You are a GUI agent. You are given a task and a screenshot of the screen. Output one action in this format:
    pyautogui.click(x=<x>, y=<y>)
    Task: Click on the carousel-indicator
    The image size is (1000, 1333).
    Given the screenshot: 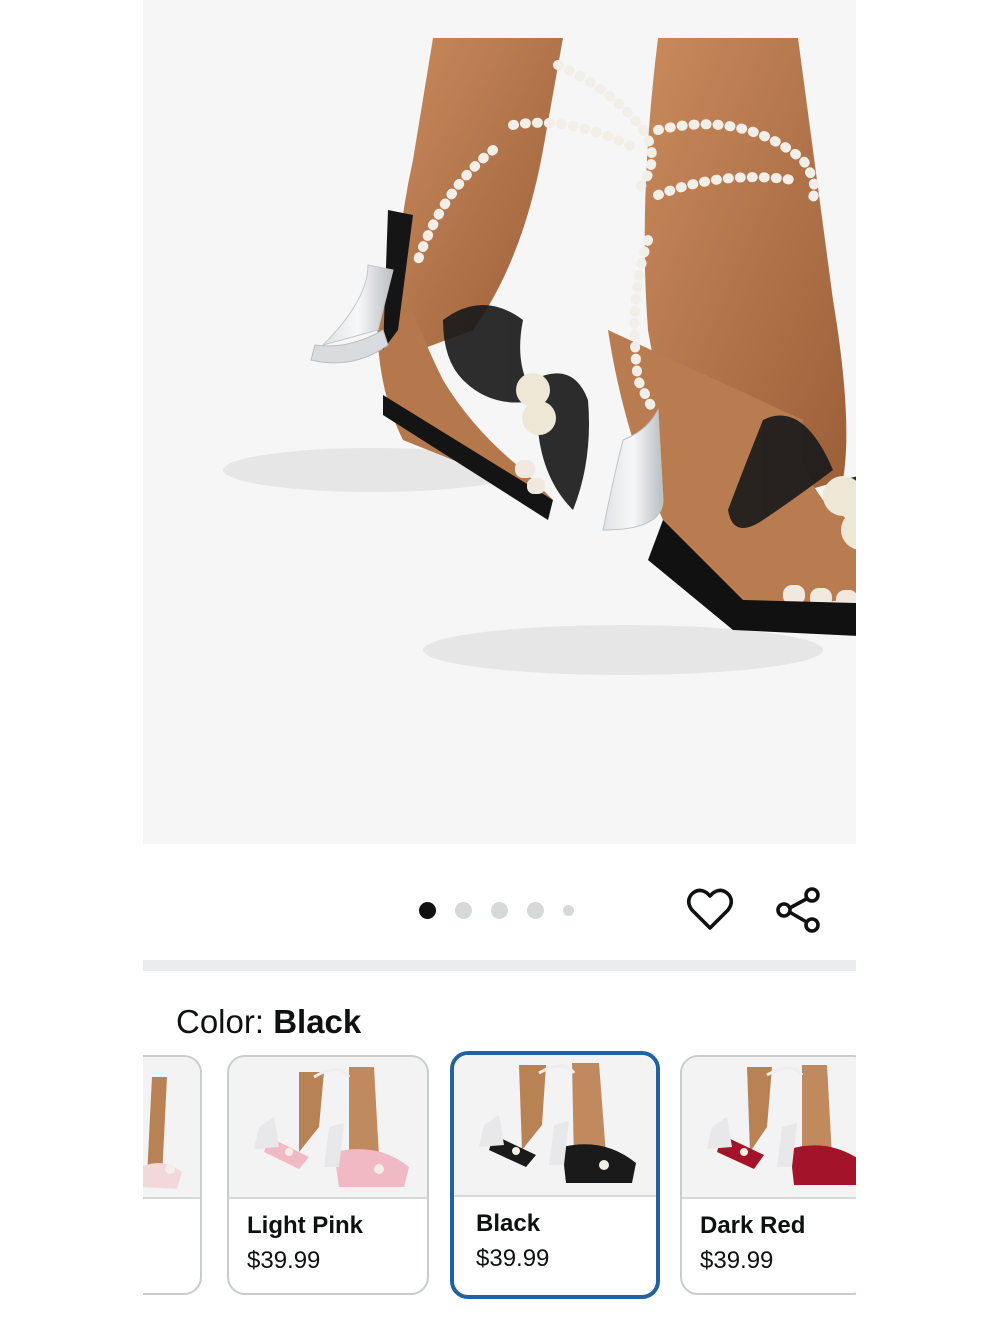 What is the action you would take?
    pyautogui.click(x=496, y=910)
    